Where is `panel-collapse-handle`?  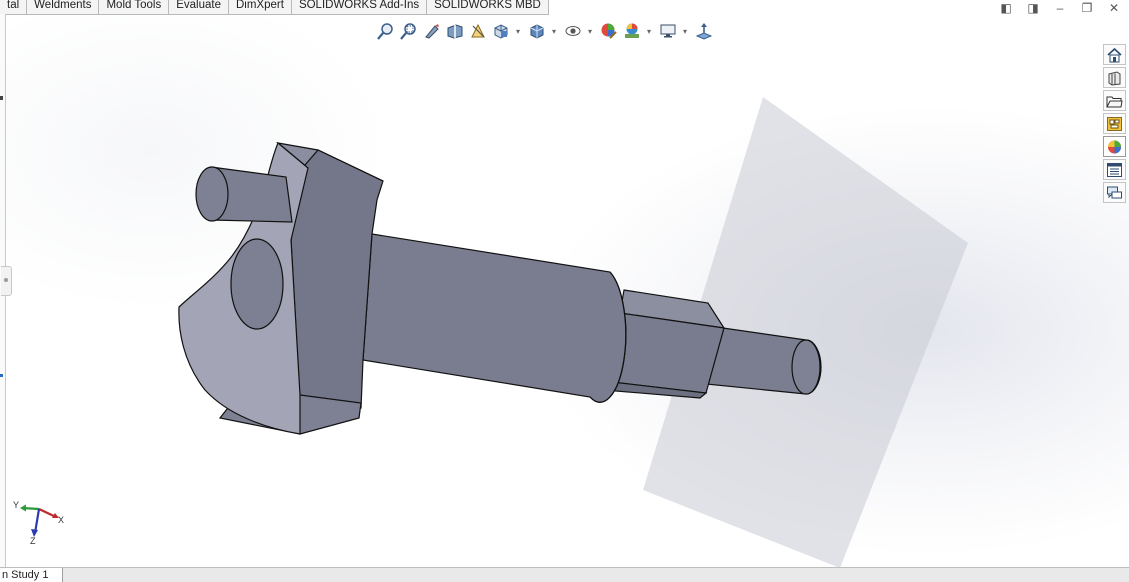 panel-collapse-handle is located at coordinates (6, 281).